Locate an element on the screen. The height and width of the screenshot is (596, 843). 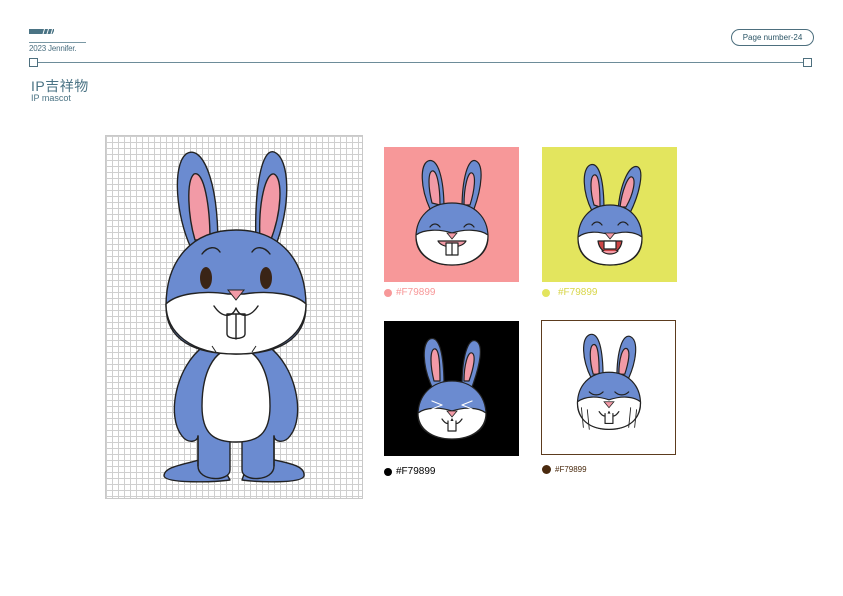
divider-end-left is located at coordinates (33, 62).